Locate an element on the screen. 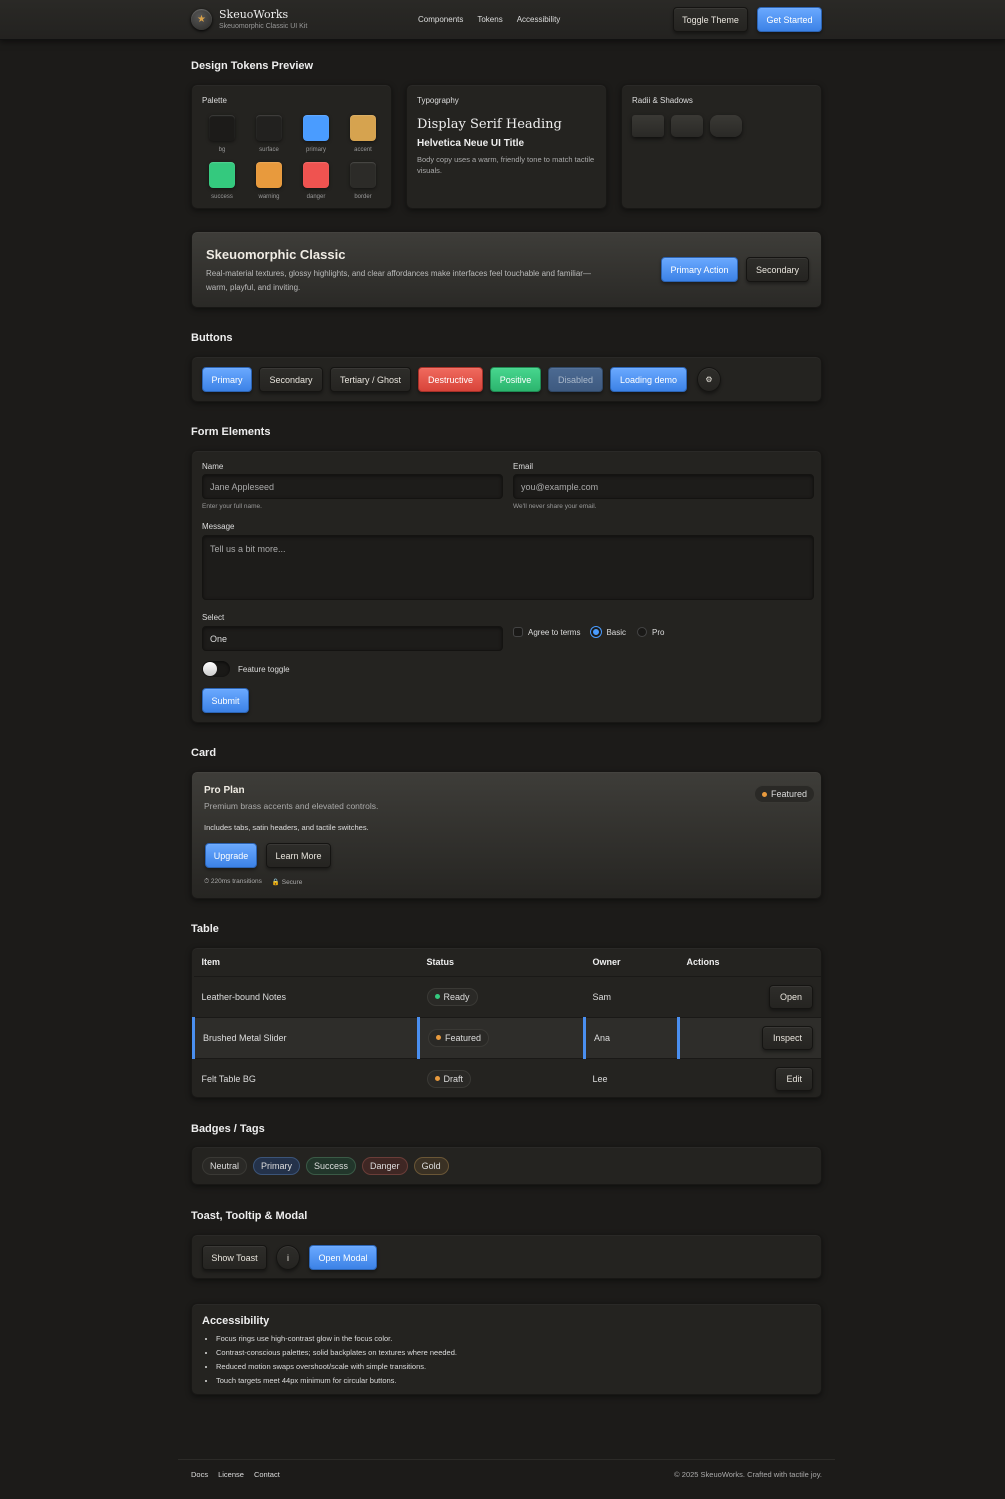 The width and height of the screenshot is (1005, 1499). select-dropdown: One is located at coordinates (352, 638).